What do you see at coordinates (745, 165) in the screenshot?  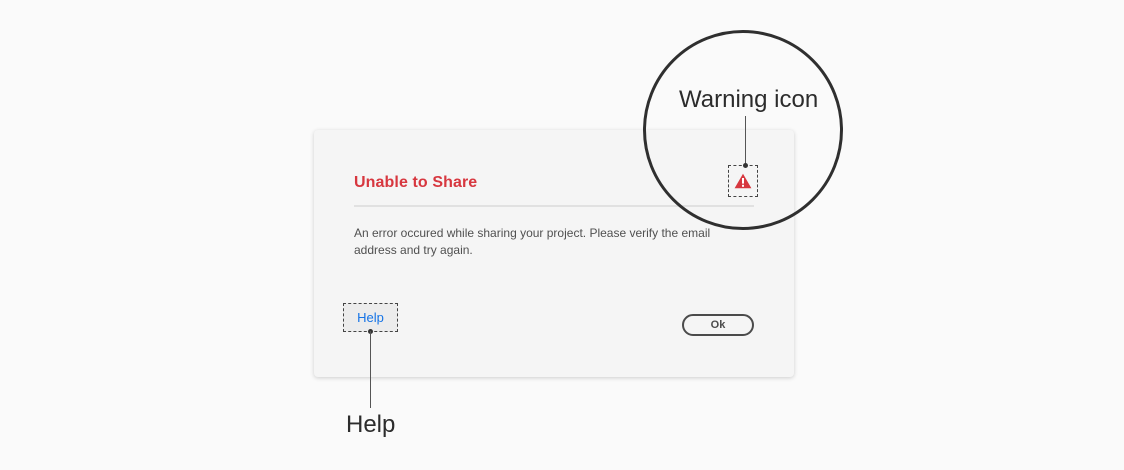 I see `warning-leader-dot` at bounding box center [745, 165].